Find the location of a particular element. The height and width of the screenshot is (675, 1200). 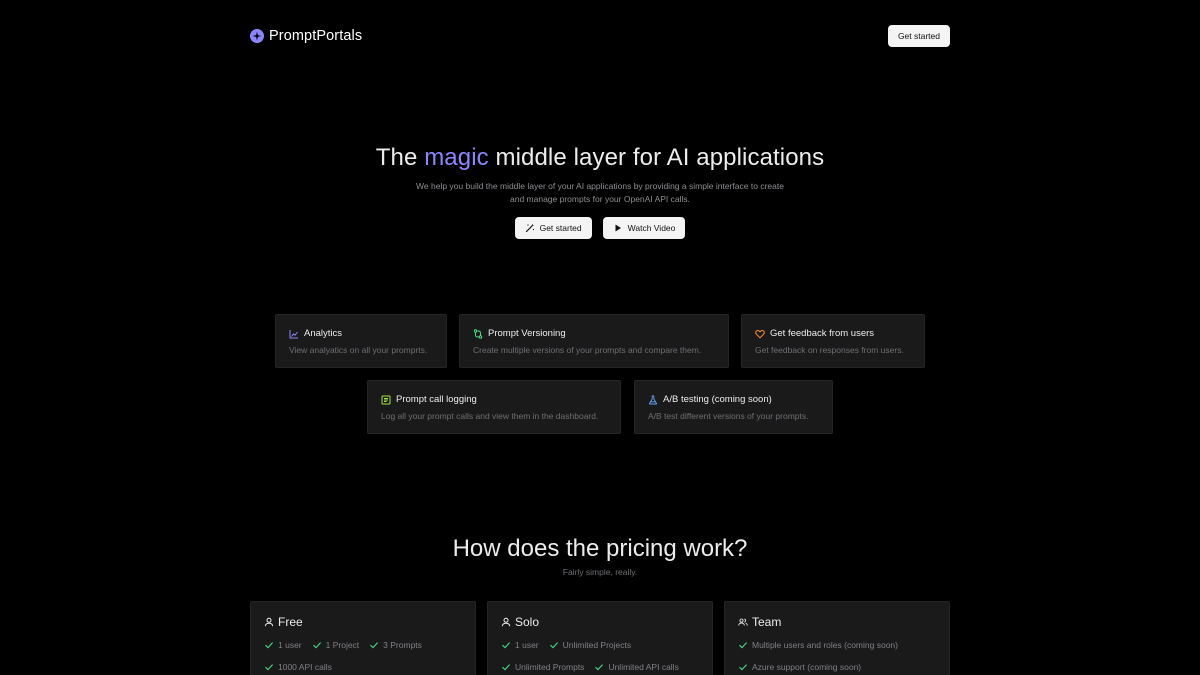

log-icon is located at coordinates (386, 400).